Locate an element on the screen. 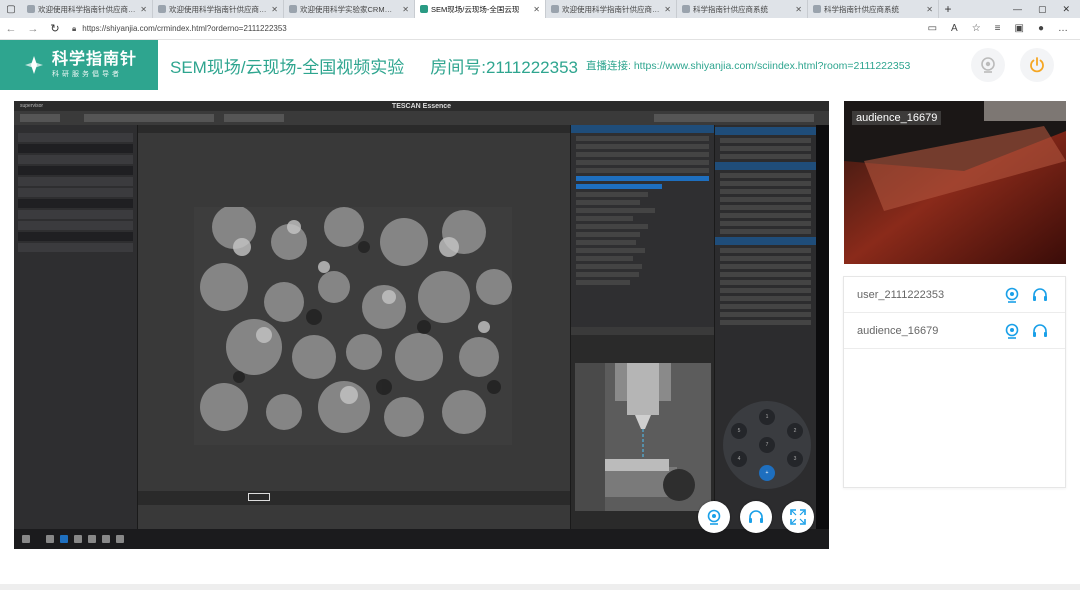 Image resolution: width=1080 pixels, height=590 pixels. sem-chamber-panel is located at coordinates (642, 428).